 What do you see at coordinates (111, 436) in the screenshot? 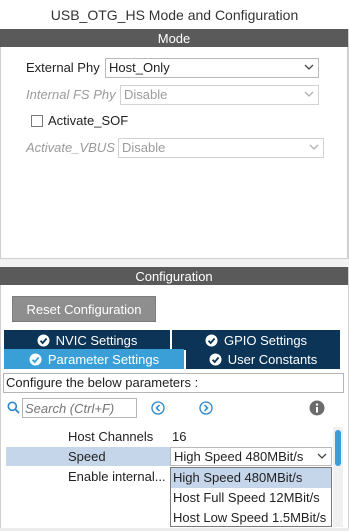
I see `host-channels-label: Host Channels` at bounding box center [111, 436].